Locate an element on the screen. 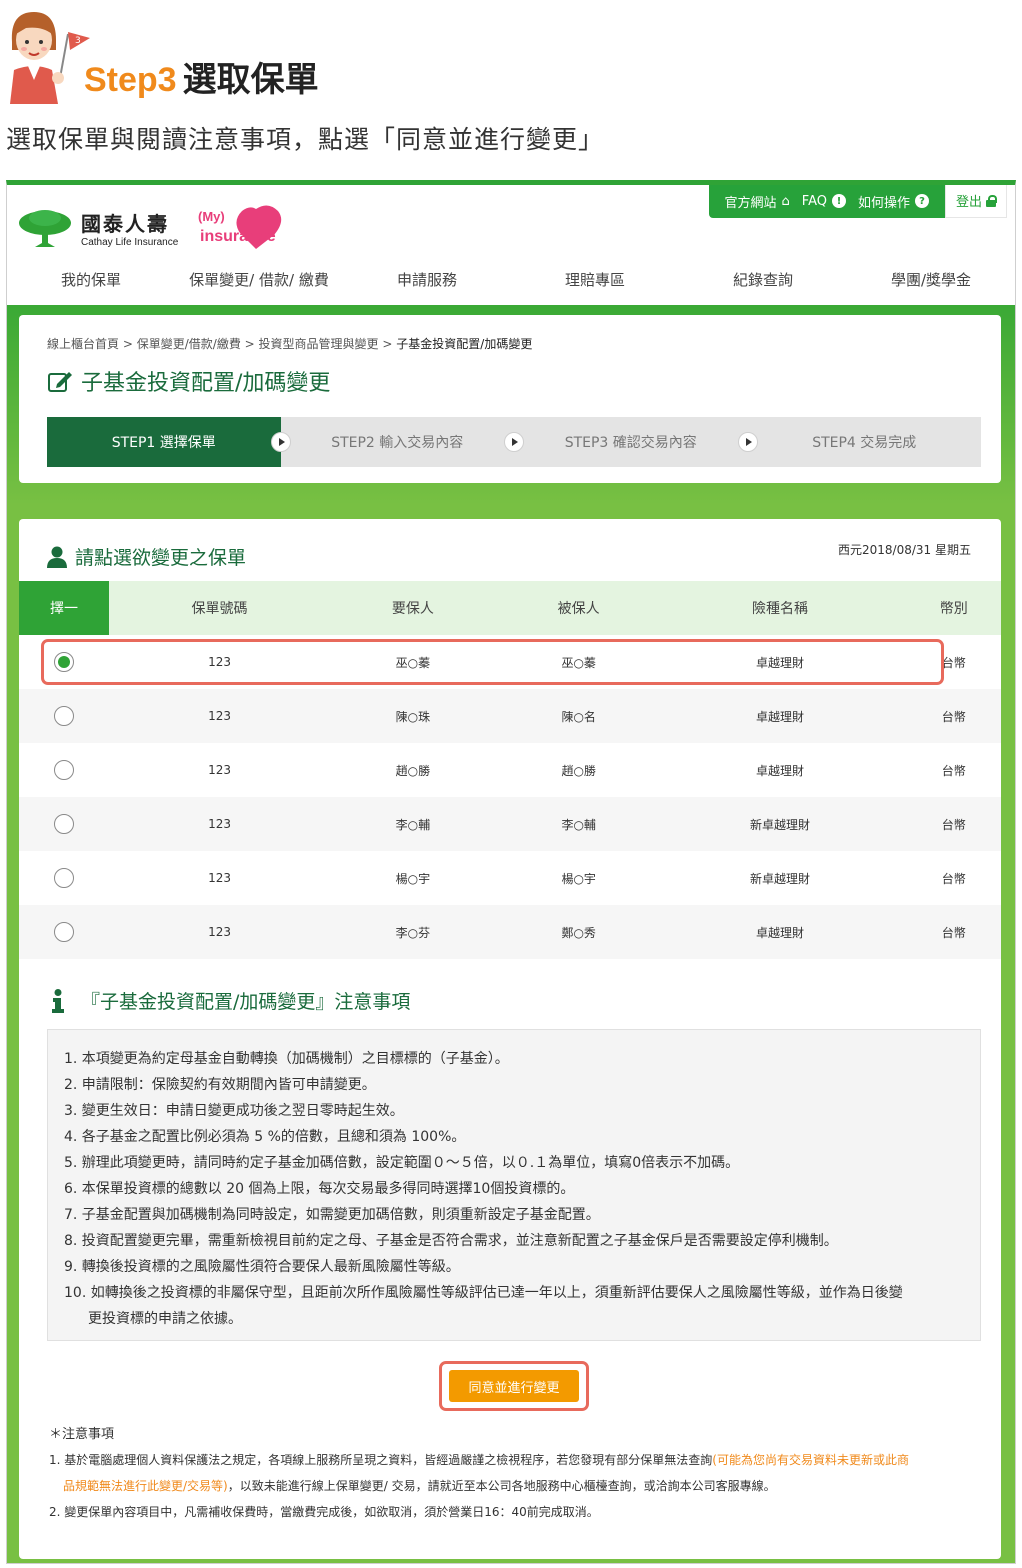  policy-insured: 楊○宇 is located at coordinates (578, 878).